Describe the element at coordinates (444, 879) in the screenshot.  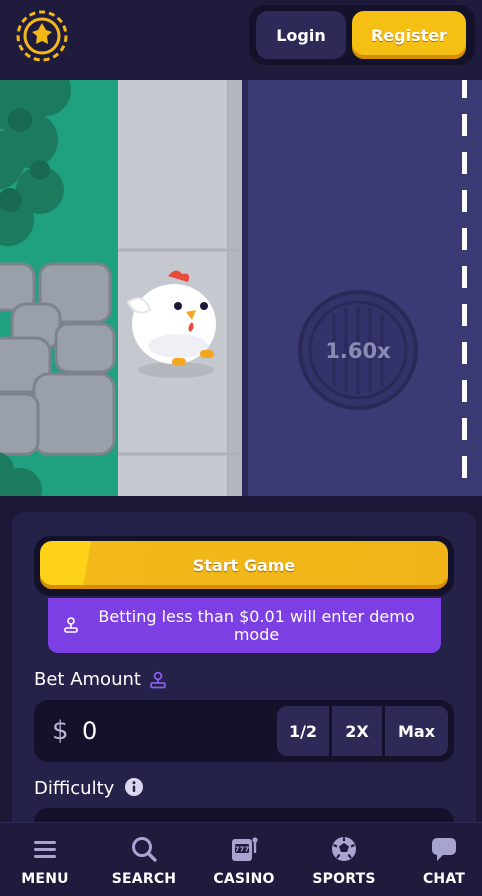
I see `nav-chat-label: CHAT` at that location.